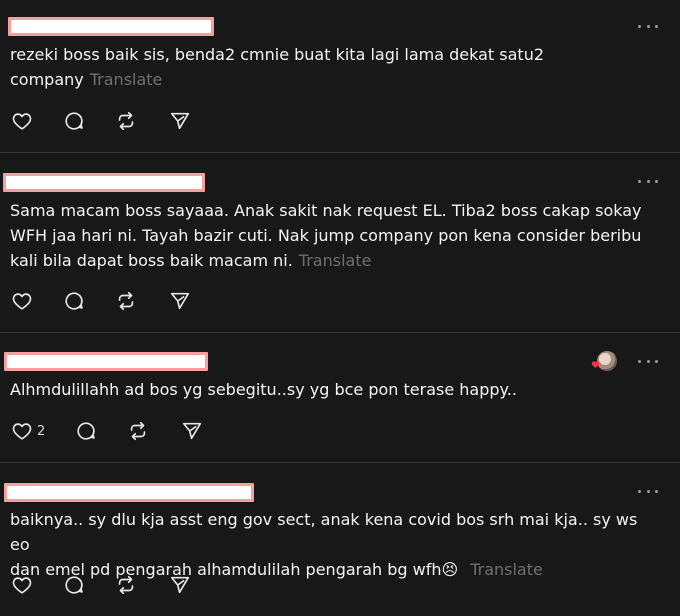  I want to click on liker-avatar, so click(607, 361).